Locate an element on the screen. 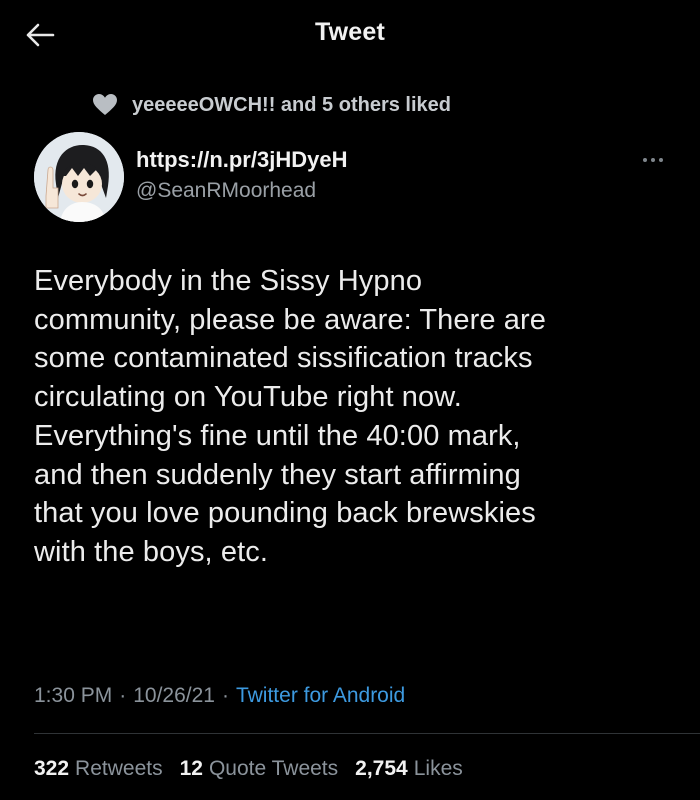 Image resolution: width=700 pixels, height=800 pixels. author-block: https://n.pr/3jHDyeH @SeanRMoorhead is located at coordinates (241, 176).